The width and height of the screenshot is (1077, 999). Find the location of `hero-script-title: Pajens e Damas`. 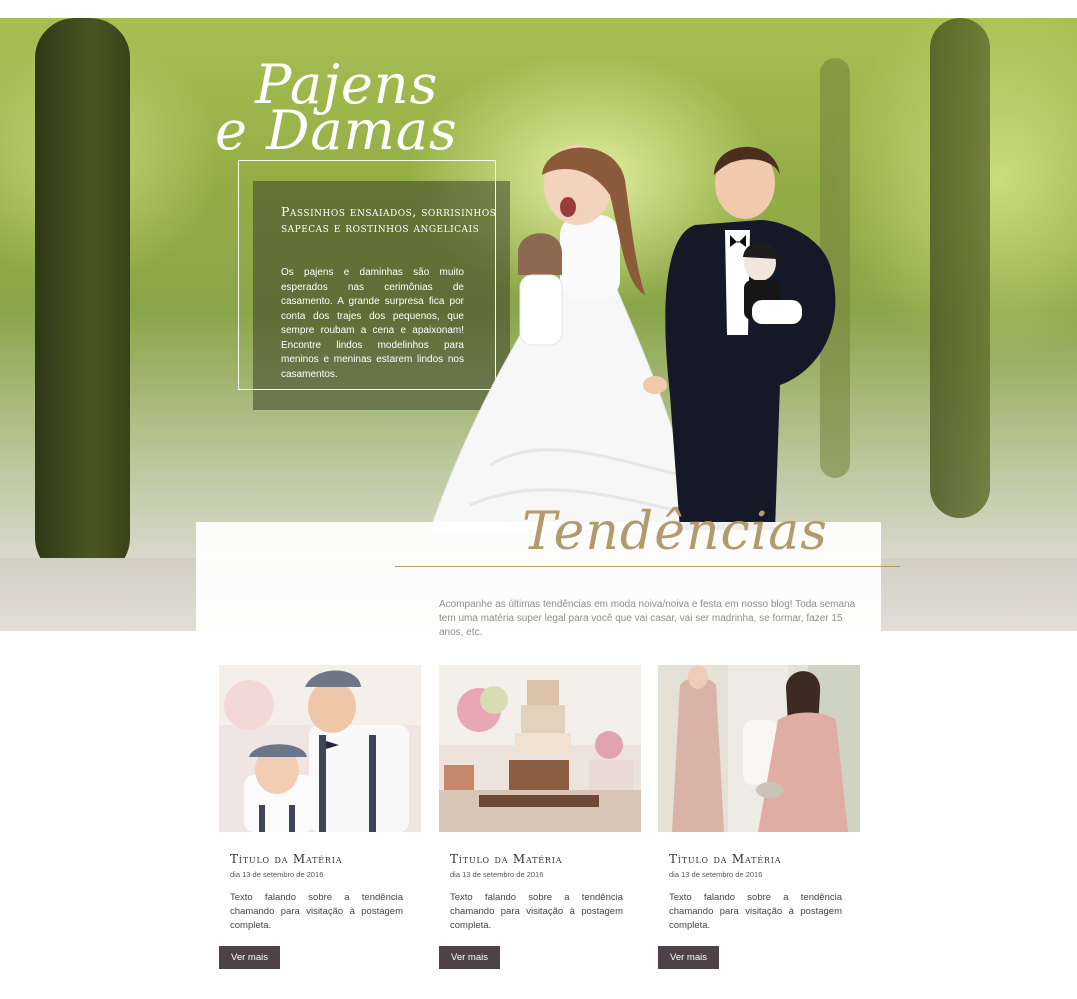

hero-script-title: Pajens e Damas is located at coordinates (336, 110).